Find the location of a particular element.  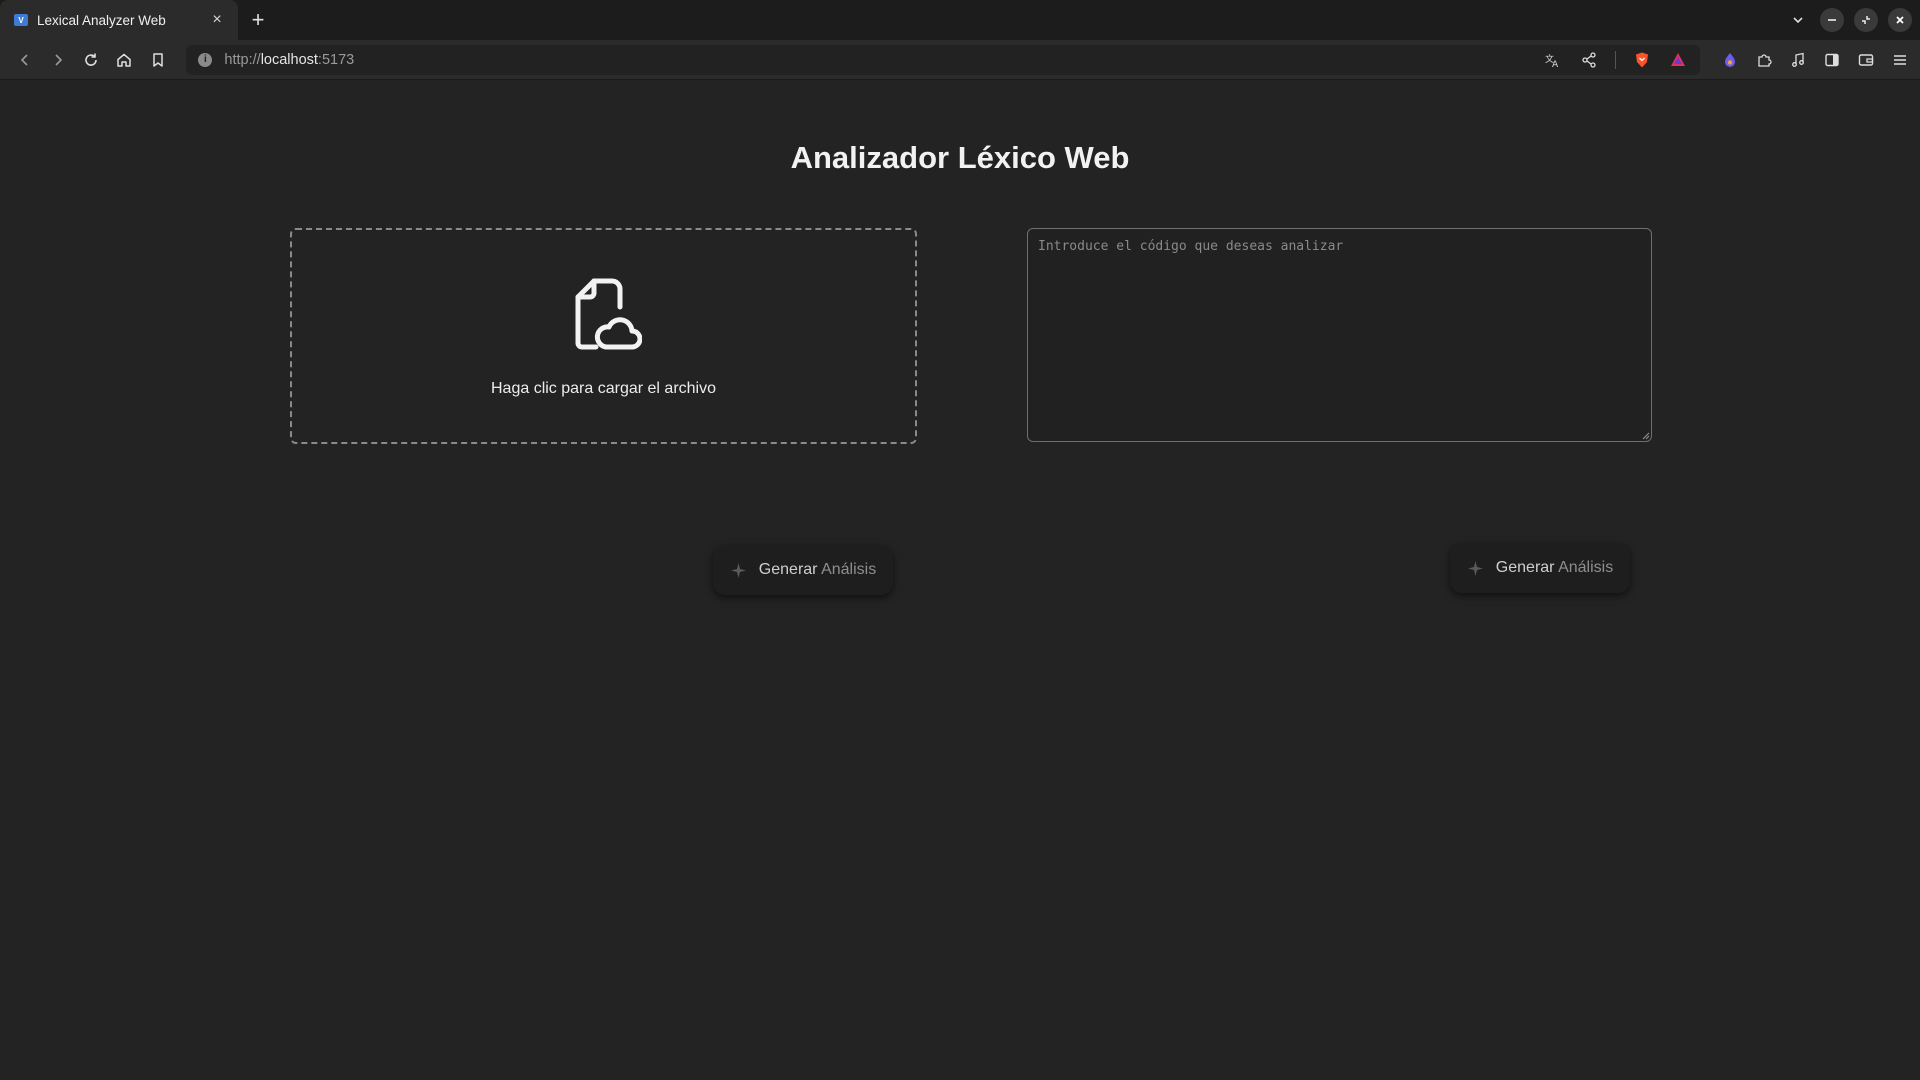

generate-analysis-code-button: Generar Análisis is located at coordinates (1540, 568).